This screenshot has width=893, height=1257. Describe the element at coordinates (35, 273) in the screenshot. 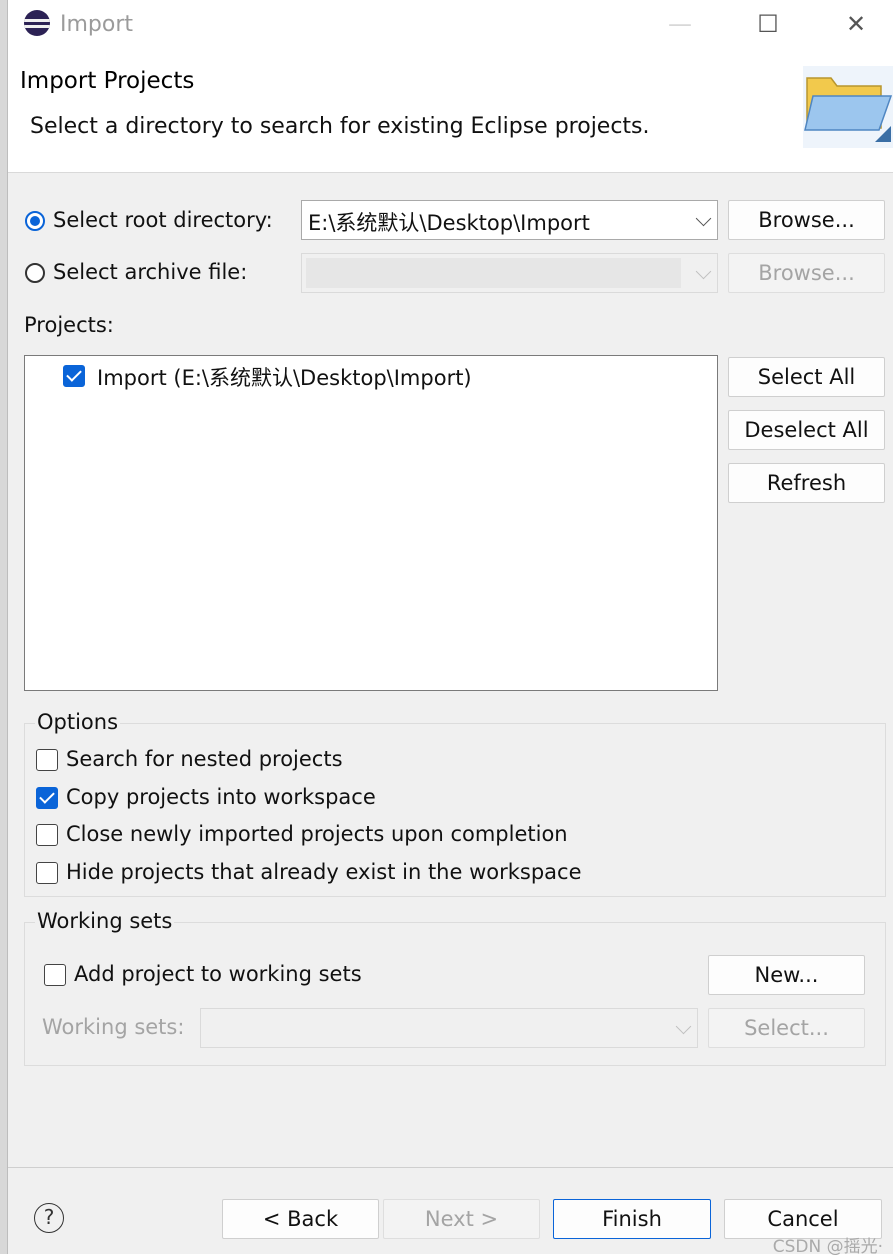

I see `archive-file-radio` at that location.